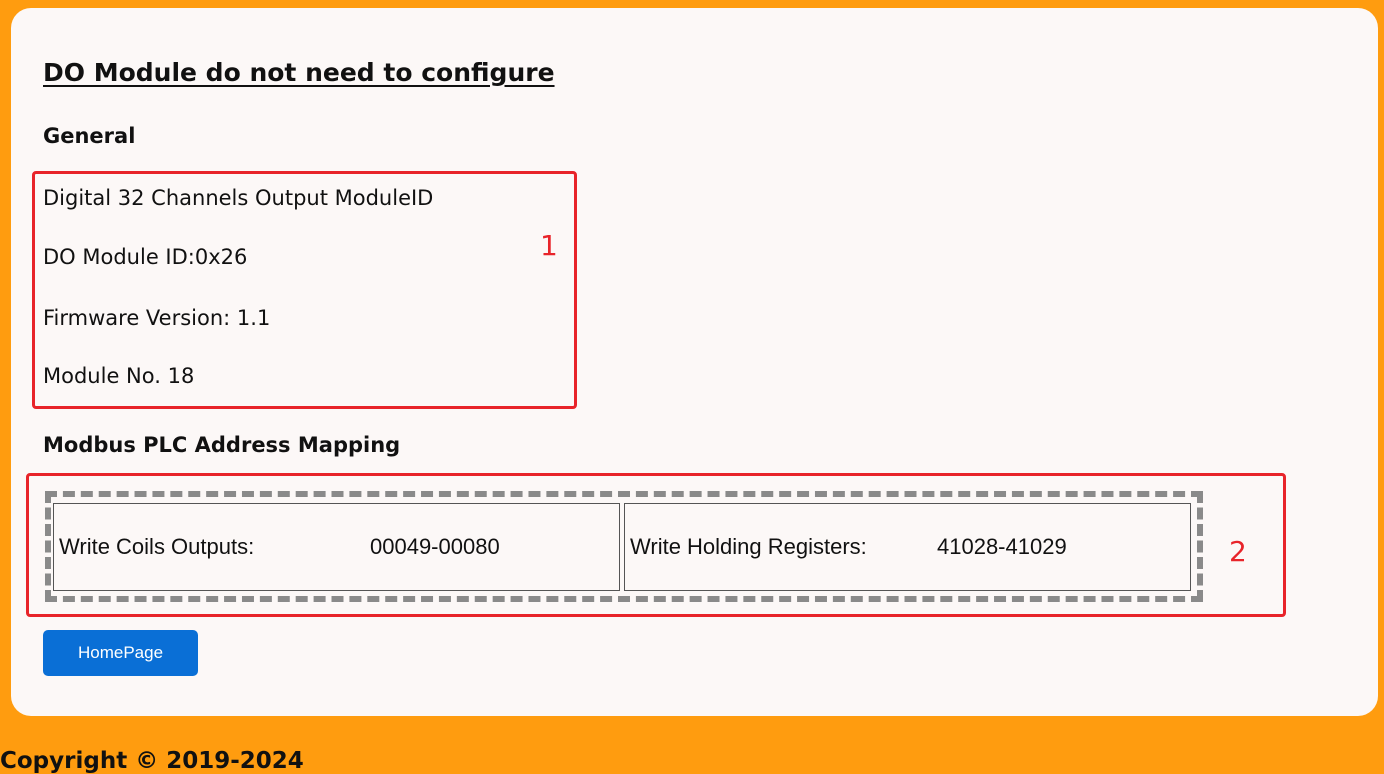 The width and height of the screenshot is (1384, 774). Describe the element at coordinates (119, 257) in the screenshot. I see `module-id-label: DO Module ID:` at that location.